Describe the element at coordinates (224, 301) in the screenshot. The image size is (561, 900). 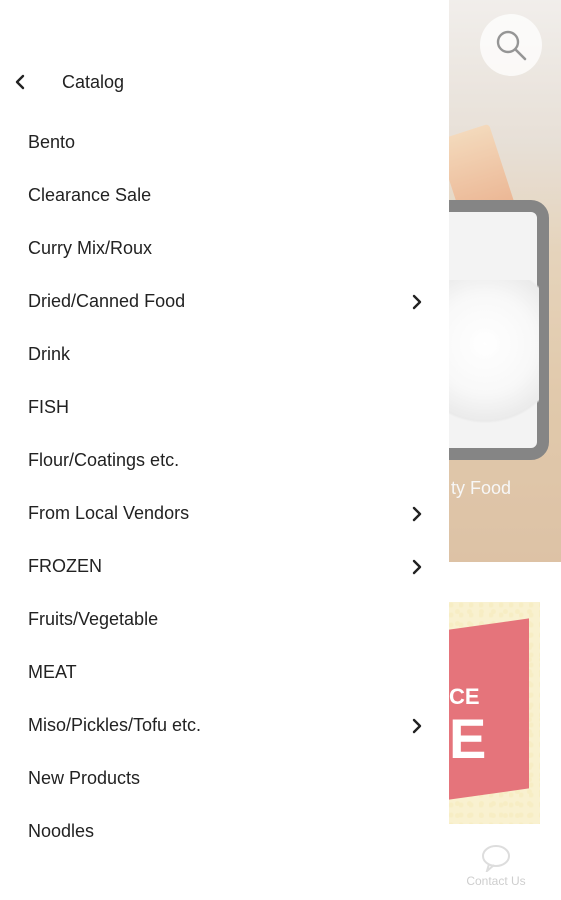
I see `category-item: Dried/Canned Food` at that location.